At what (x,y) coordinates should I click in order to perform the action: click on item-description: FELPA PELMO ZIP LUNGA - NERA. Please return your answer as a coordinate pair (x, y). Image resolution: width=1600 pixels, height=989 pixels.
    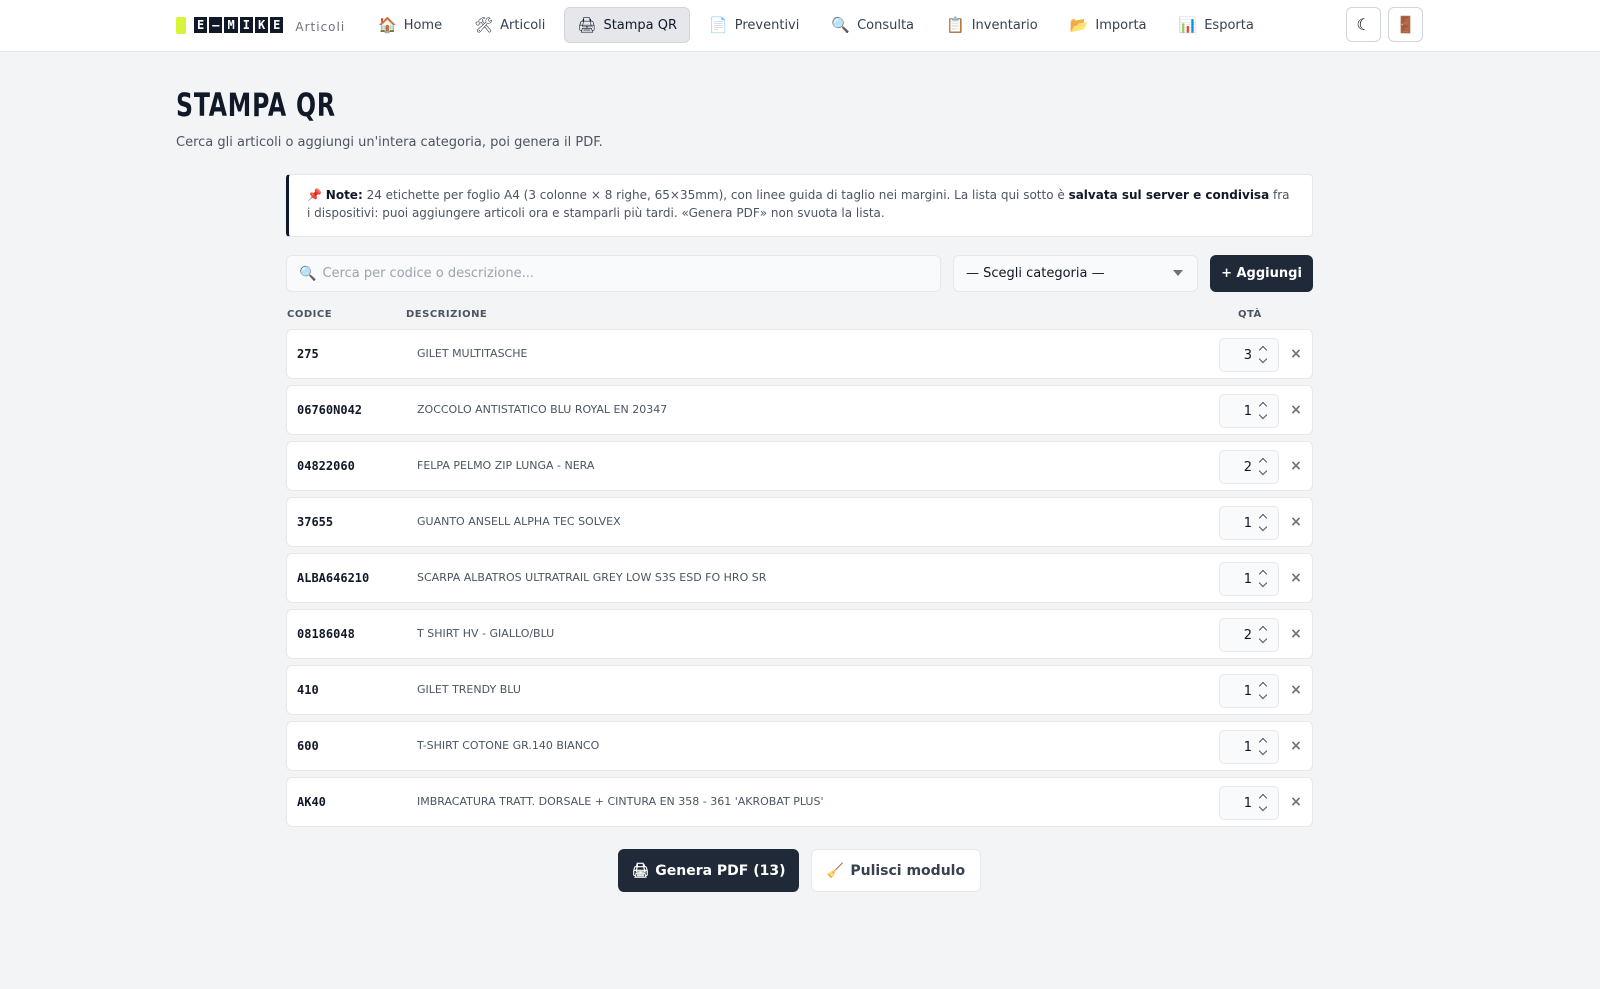
    Looking at the image, I should click on (506, 465).